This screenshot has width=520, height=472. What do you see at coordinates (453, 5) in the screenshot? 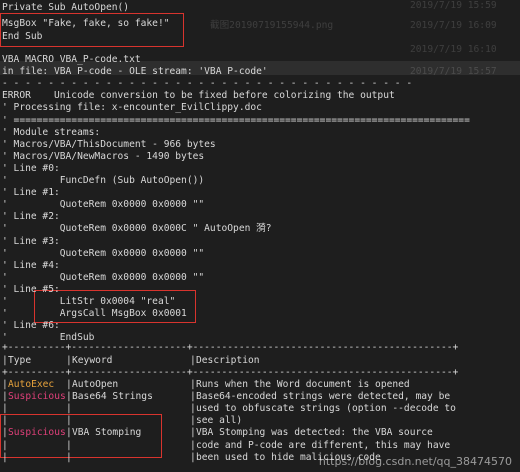
I see `background-file-date: 2019/7/19 15:59` at bounding box center [453, 5].